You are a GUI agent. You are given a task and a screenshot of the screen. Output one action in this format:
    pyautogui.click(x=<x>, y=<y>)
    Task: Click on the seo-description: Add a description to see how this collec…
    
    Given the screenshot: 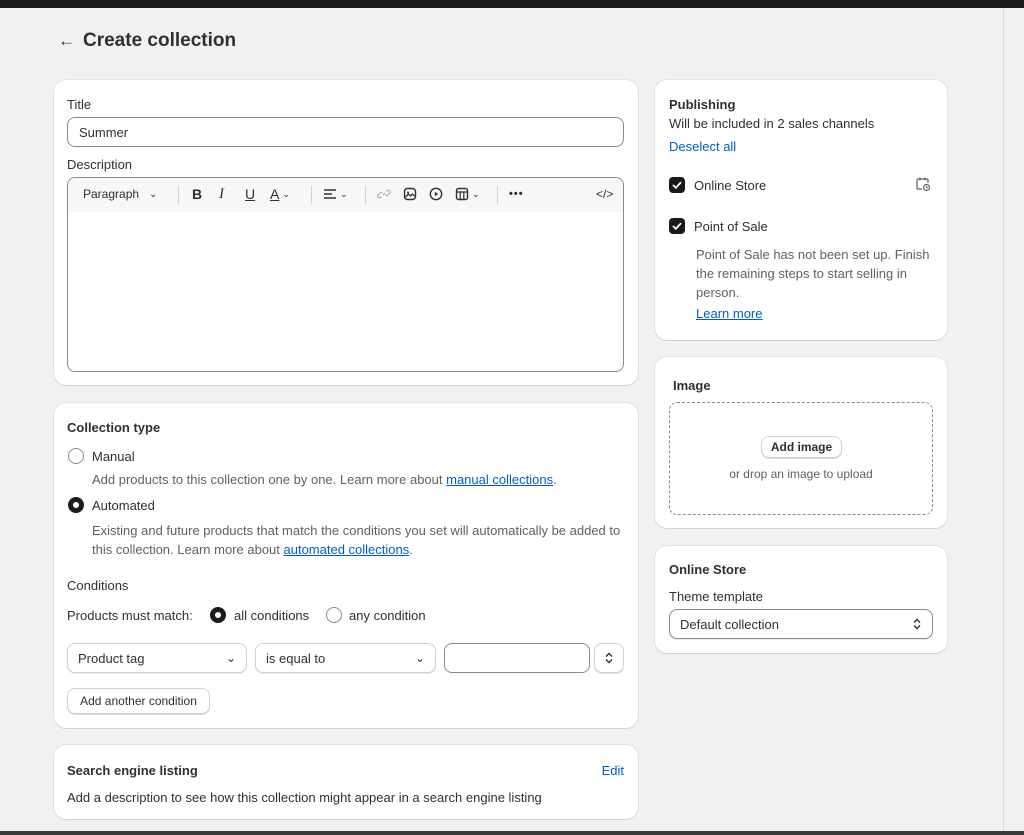 What is the action you would take?
    pyautogui.click(x=304, y=797)
    